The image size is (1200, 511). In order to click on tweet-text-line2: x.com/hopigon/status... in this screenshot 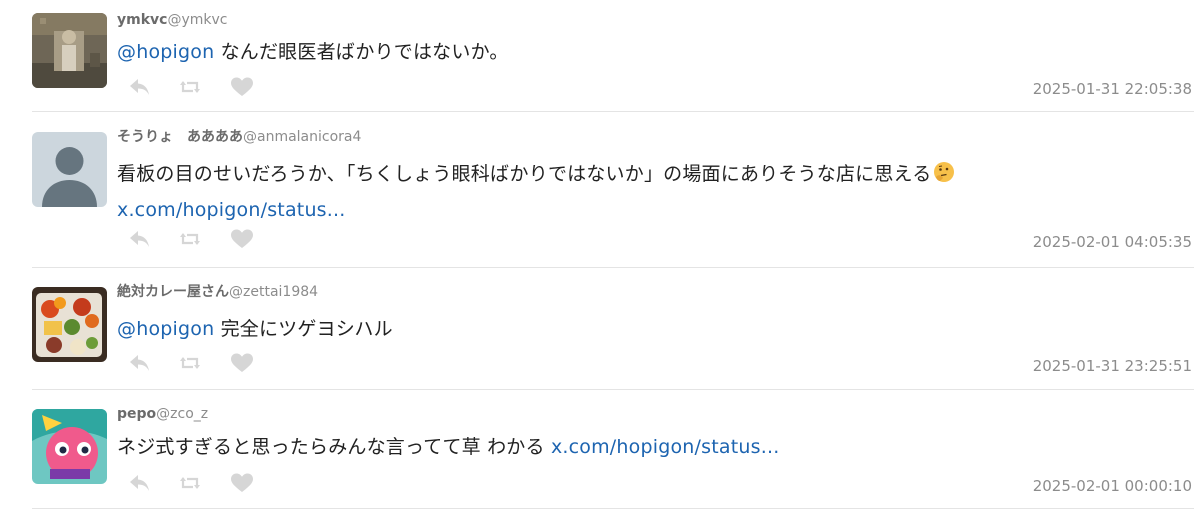, I will do `click(231, 210)`.